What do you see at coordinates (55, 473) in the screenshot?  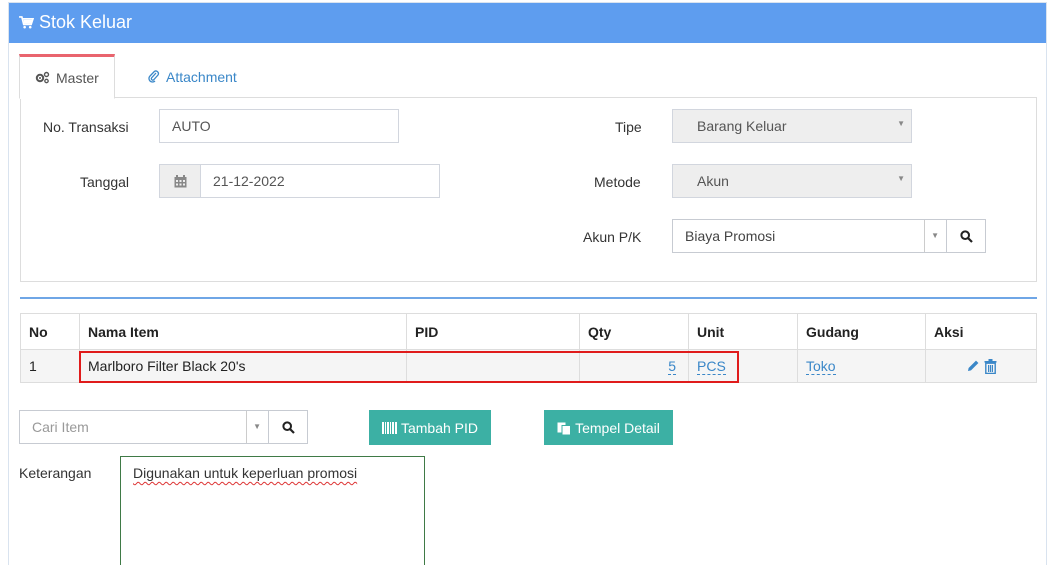 I see `keterangan-label: Keterangan` at bounding box center [55, 473].